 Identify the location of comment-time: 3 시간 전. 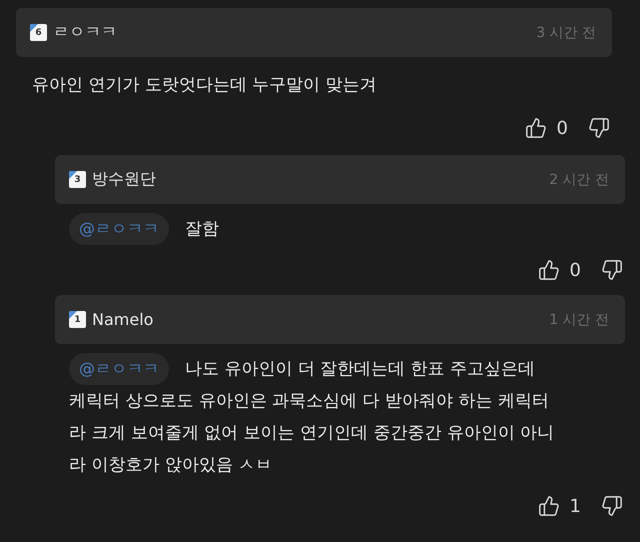
(566, 33).